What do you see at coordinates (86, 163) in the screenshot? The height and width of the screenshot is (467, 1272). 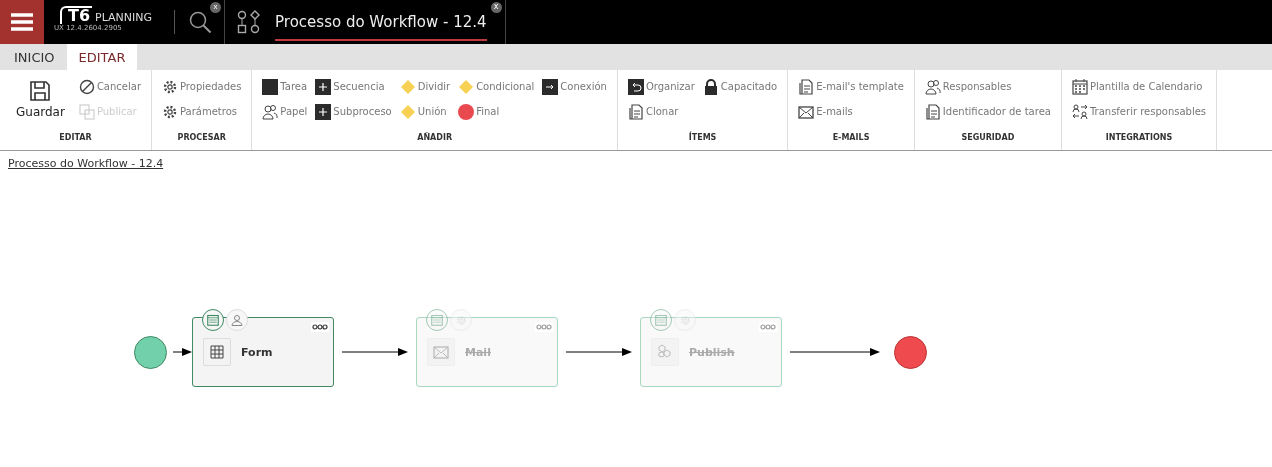 I see `breadcrumb-link: Processo do Workflow - 12.4` at bounding box center [86, 163].